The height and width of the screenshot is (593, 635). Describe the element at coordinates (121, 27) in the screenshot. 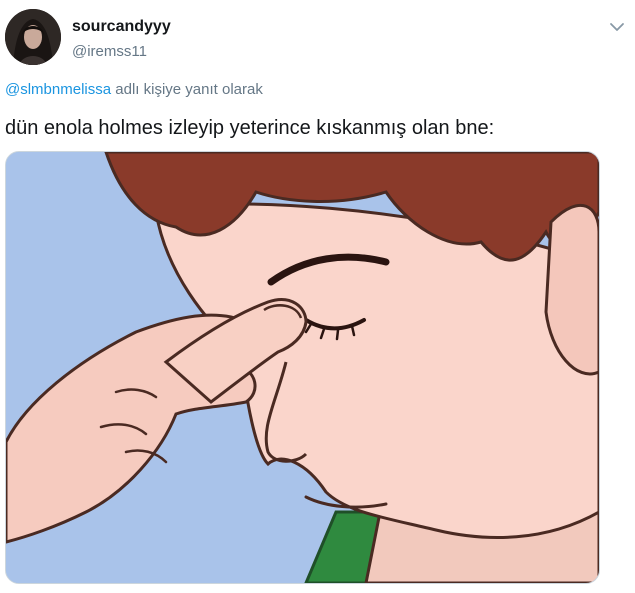

I see `author-display-name: sourcandyyy` at that location.